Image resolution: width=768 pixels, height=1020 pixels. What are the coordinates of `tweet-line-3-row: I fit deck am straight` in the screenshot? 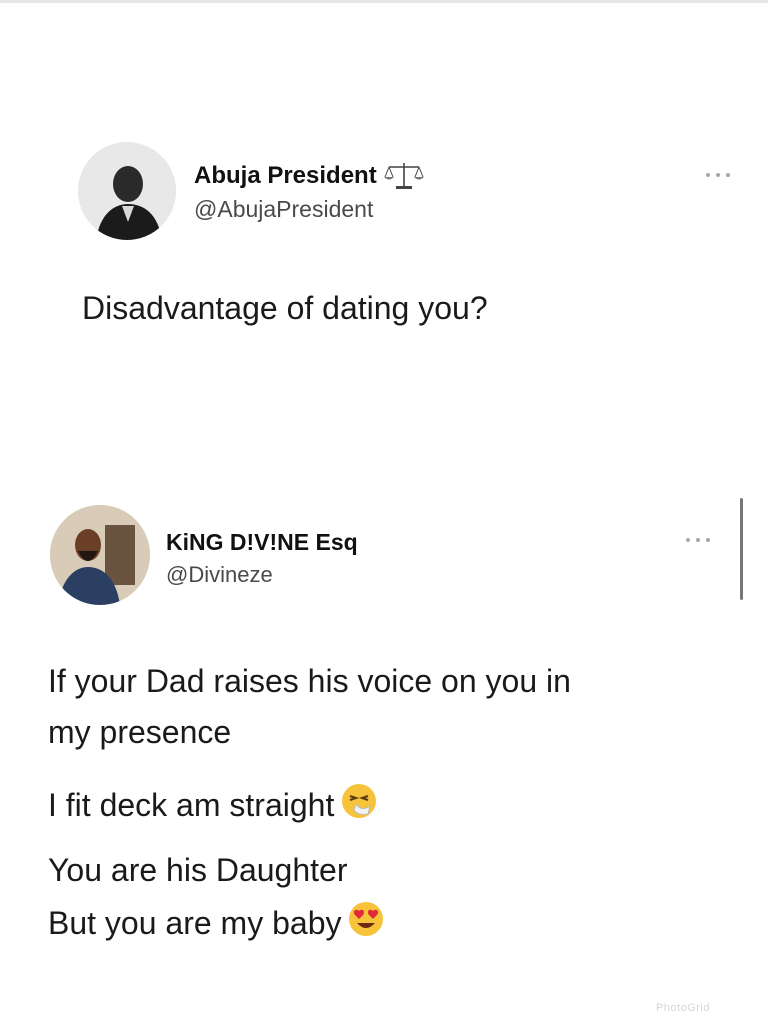 It's located at (213, 805).